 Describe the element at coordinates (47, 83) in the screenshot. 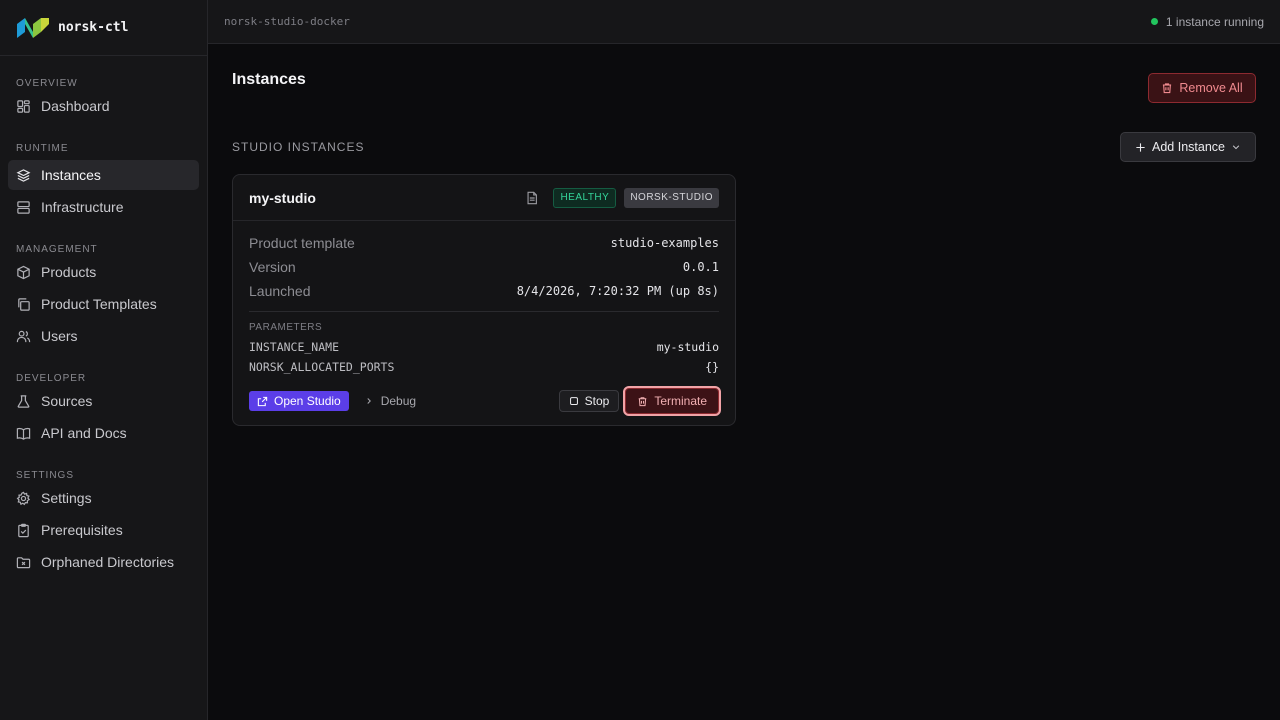

I see `nav-section-overview: OVERVIEW` at that location.